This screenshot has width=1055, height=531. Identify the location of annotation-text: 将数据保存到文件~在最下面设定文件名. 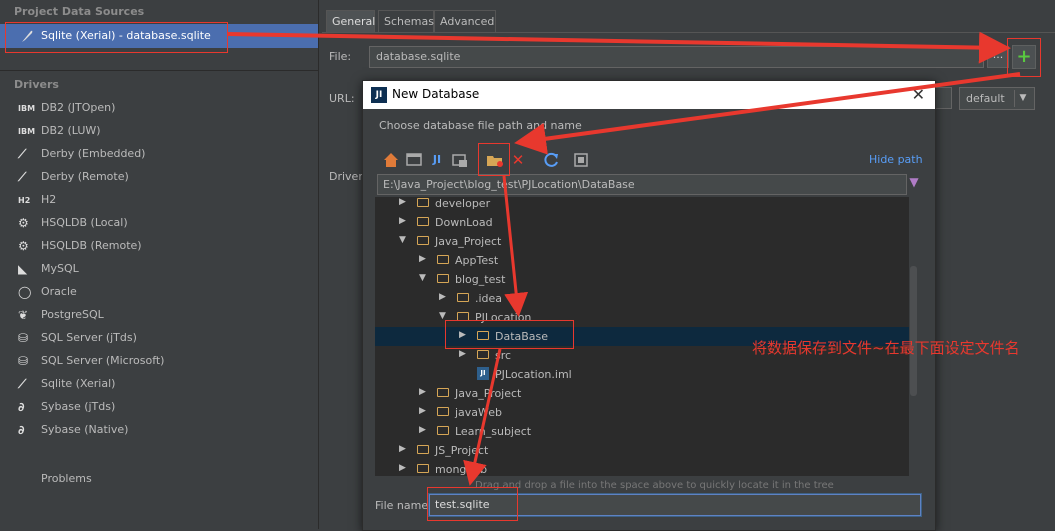
(886, 348).